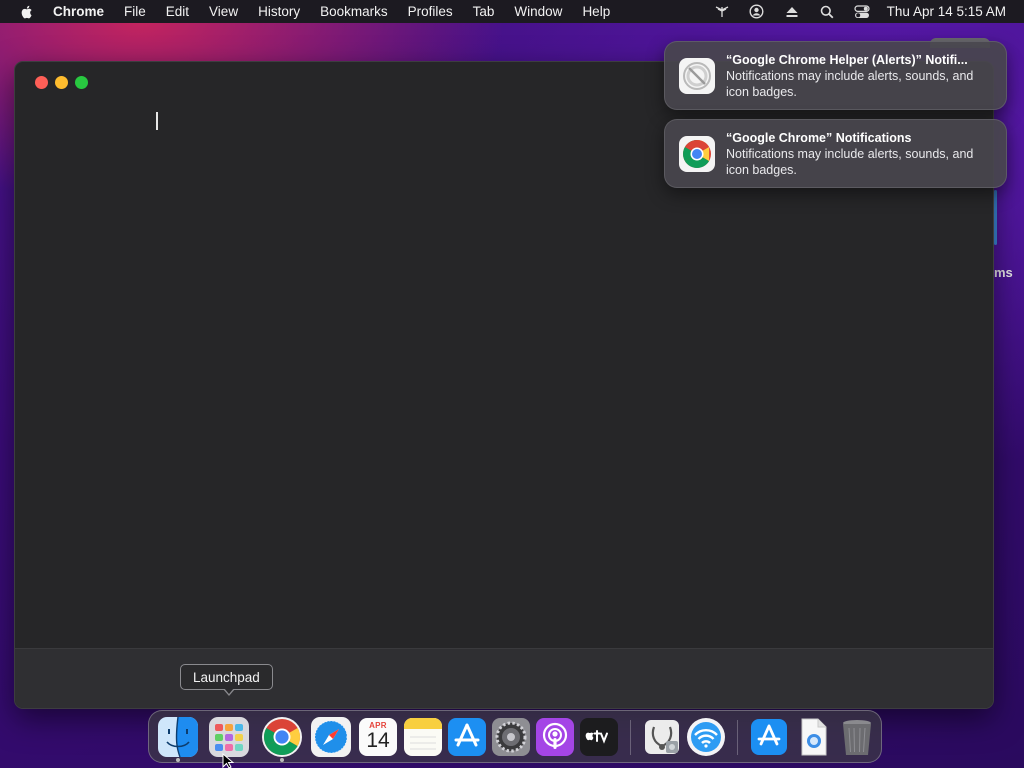 The height and width of the screenshot is (768, 1024). Describe the element at coordinates (757, 12) in the screenshot. I see `user-account-icon` at that location.